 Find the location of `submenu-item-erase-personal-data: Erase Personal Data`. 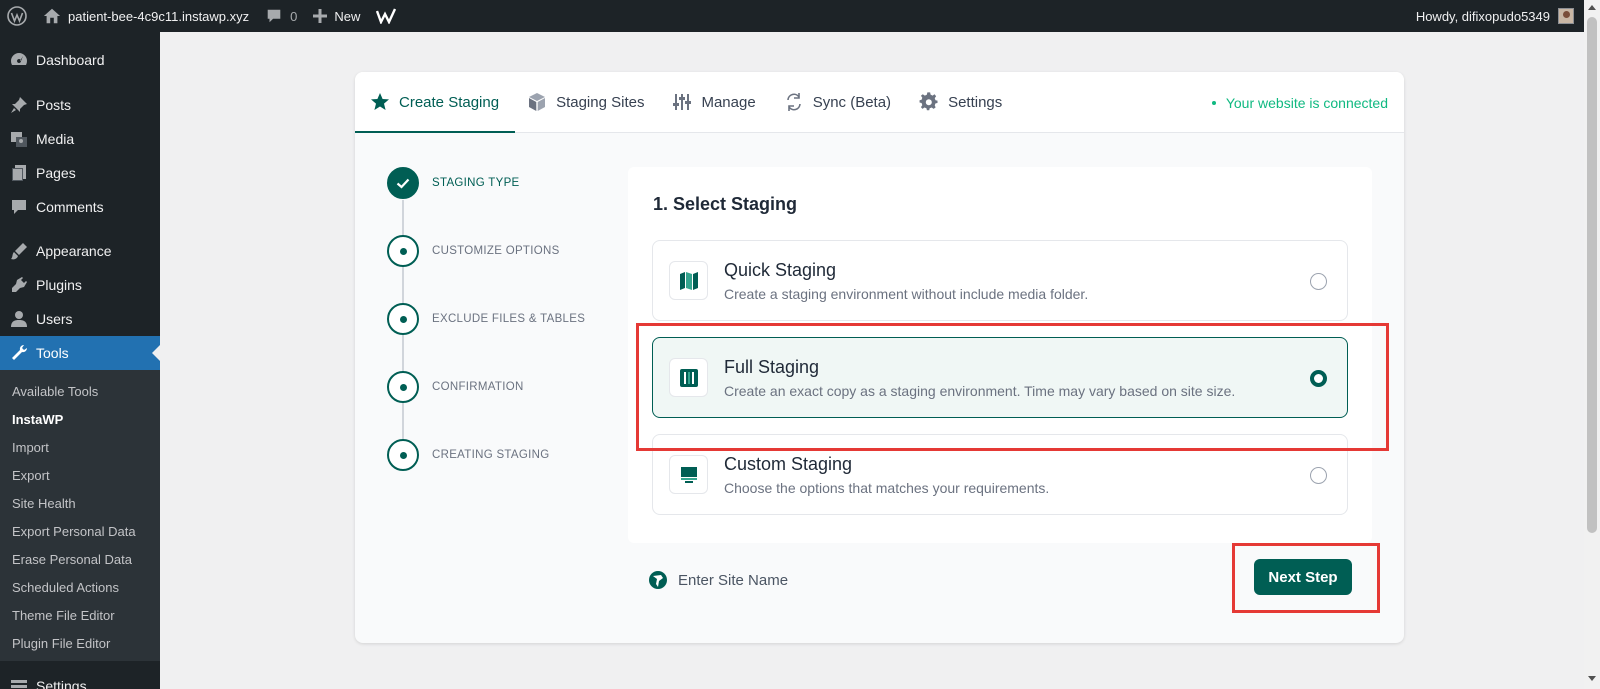

submenu-item-erase-personal-data: Erase Personal Data is located at coordinates (80, 559).